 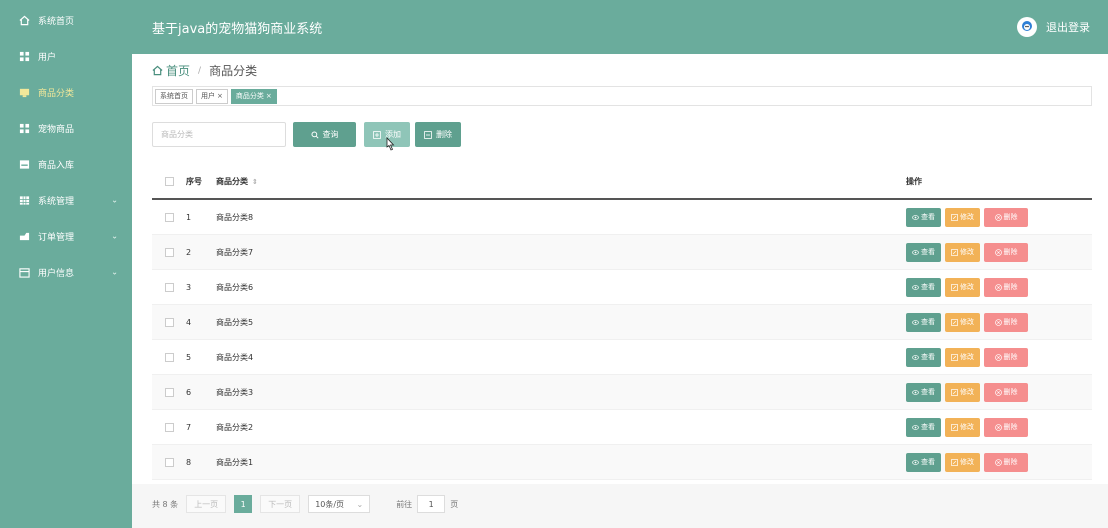 I want to click on page-size-select: 10条/页 ⌄, so click(x=339, y=504).